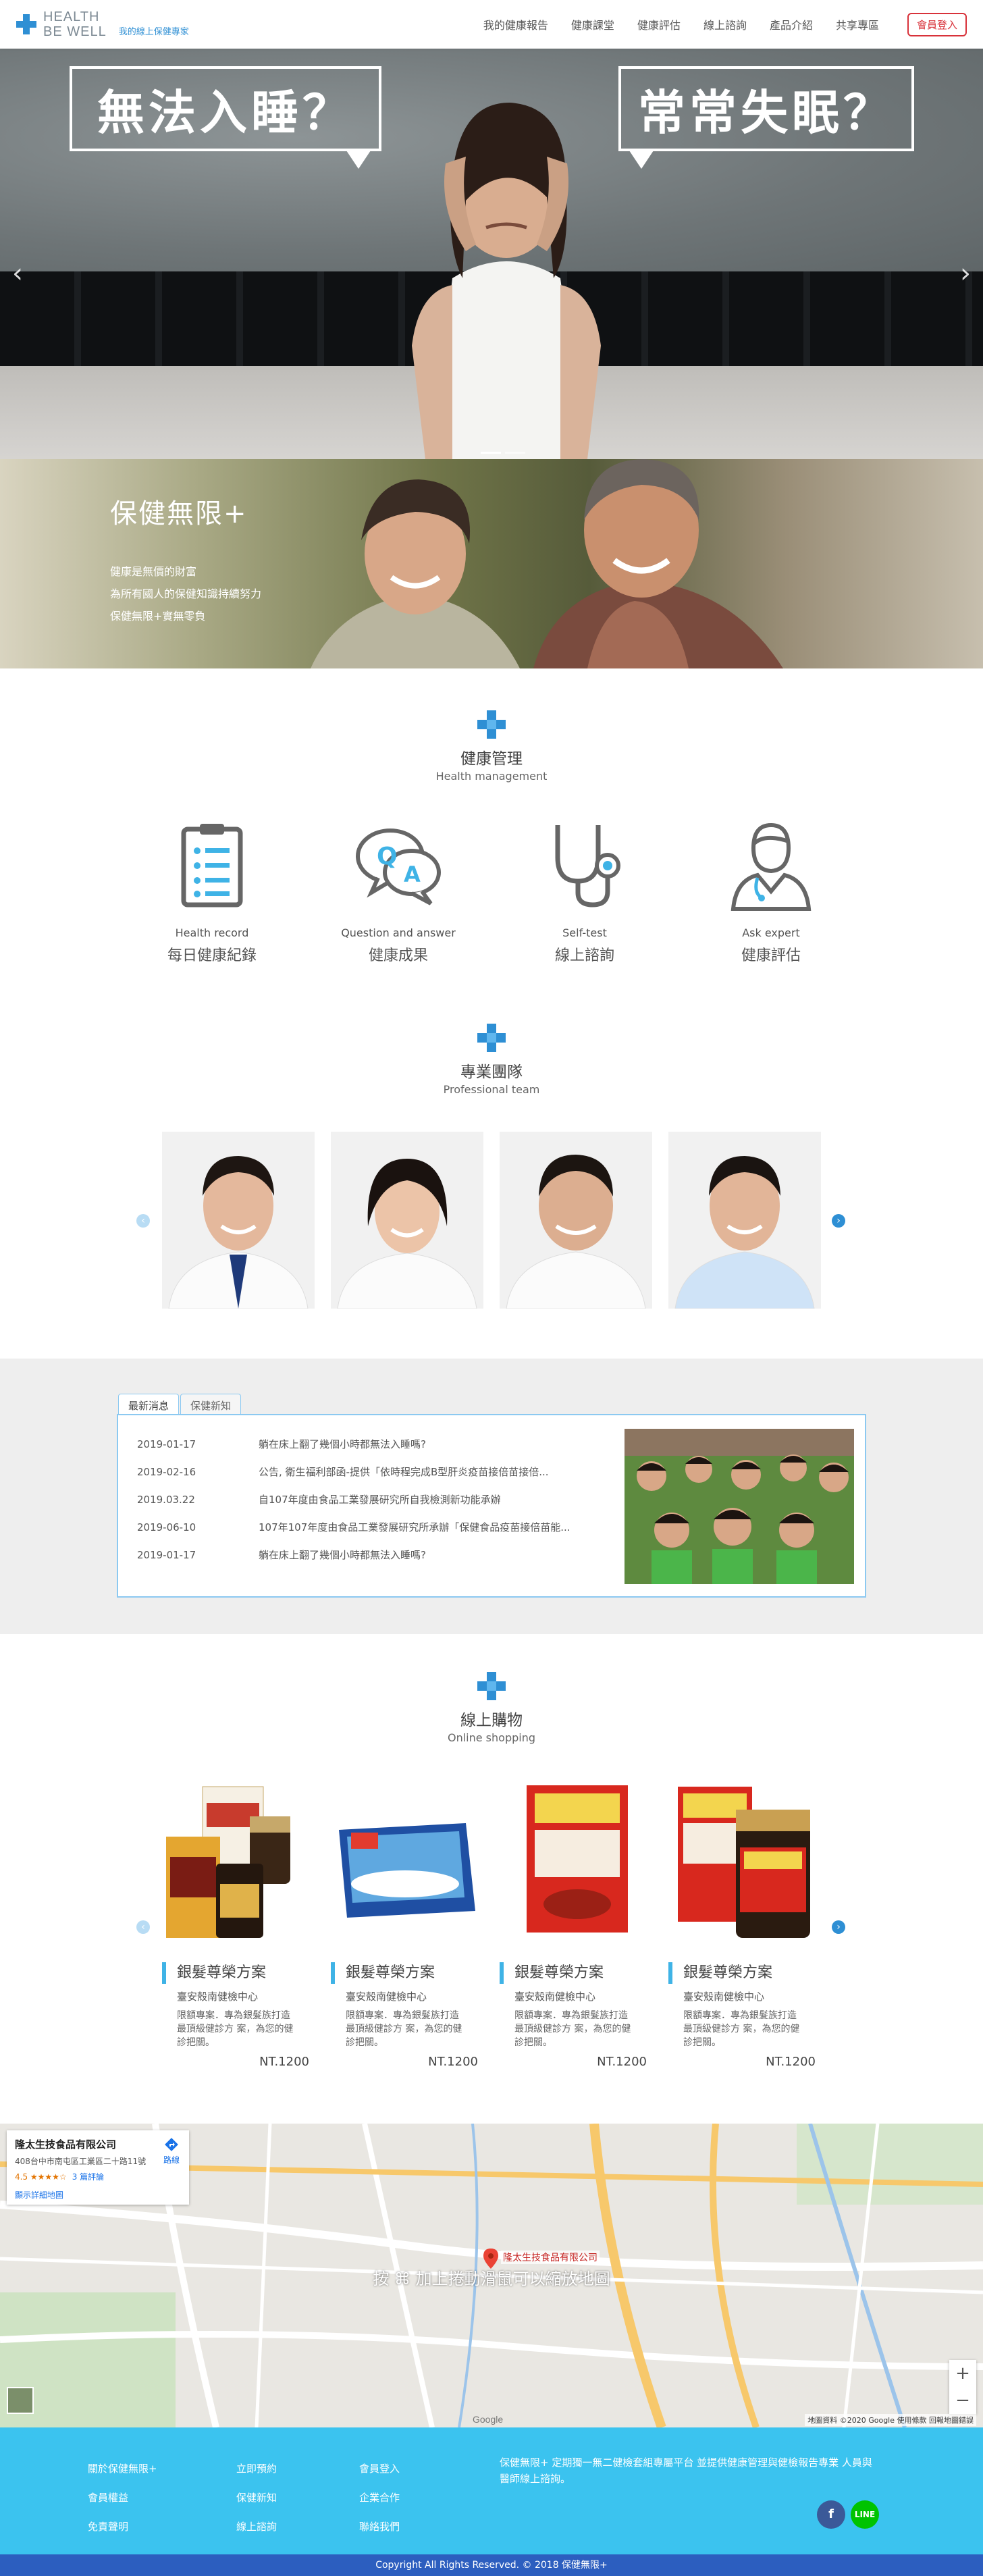  I want to click on map-satellite-toggle, so click(20, 2400).